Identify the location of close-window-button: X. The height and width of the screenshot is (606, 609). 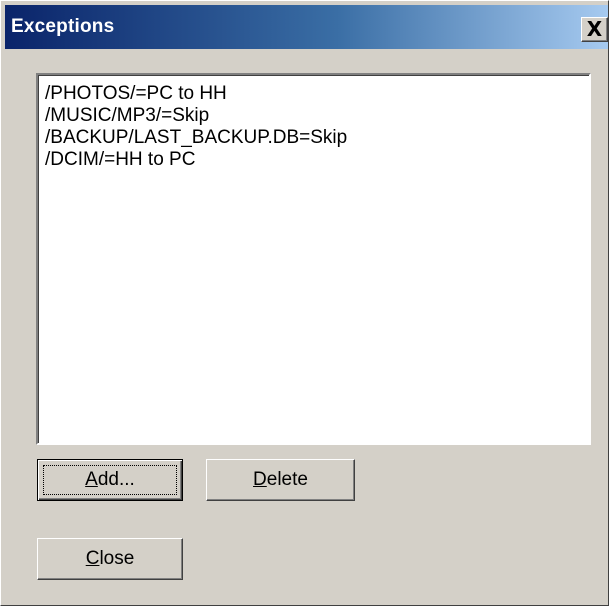
(594, 29).